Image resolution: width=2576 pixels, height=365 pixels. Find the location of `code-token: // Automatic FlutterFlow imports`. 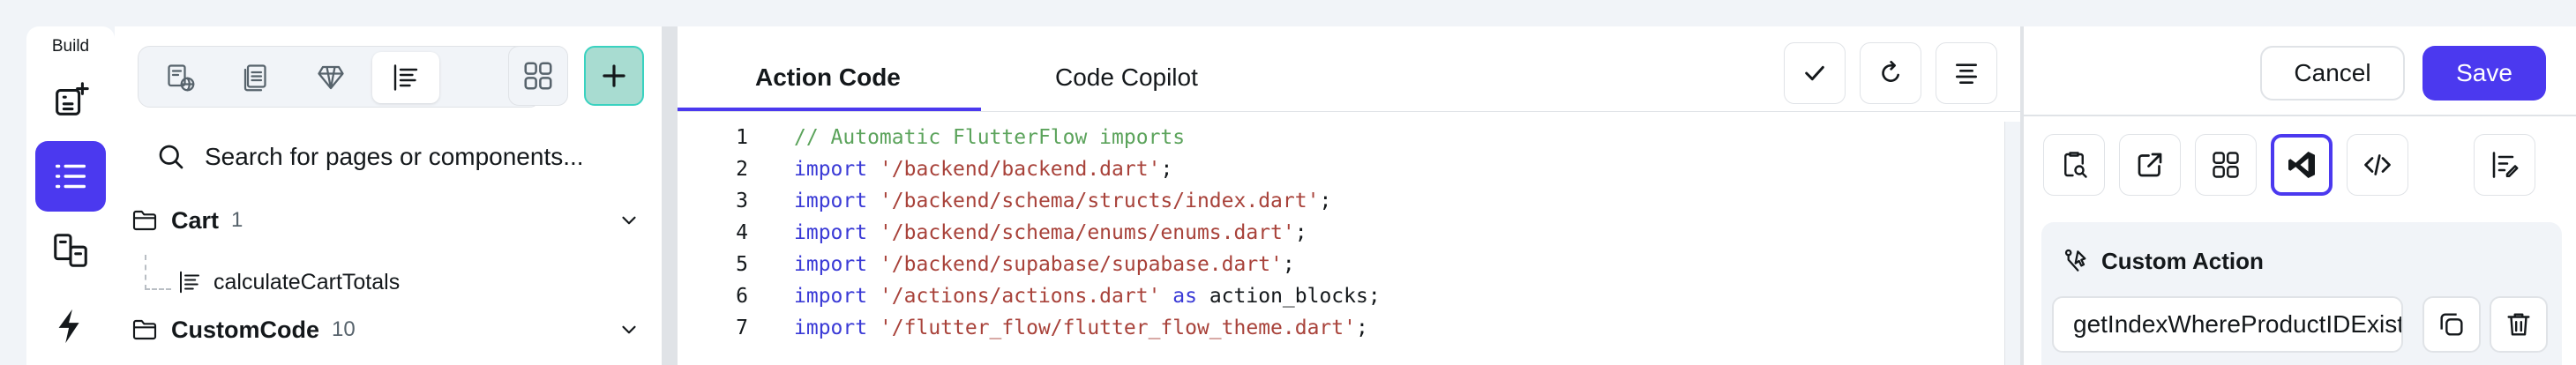

code-token: // Automatic FlutterFlow imports is located at coordinates (990, 137).